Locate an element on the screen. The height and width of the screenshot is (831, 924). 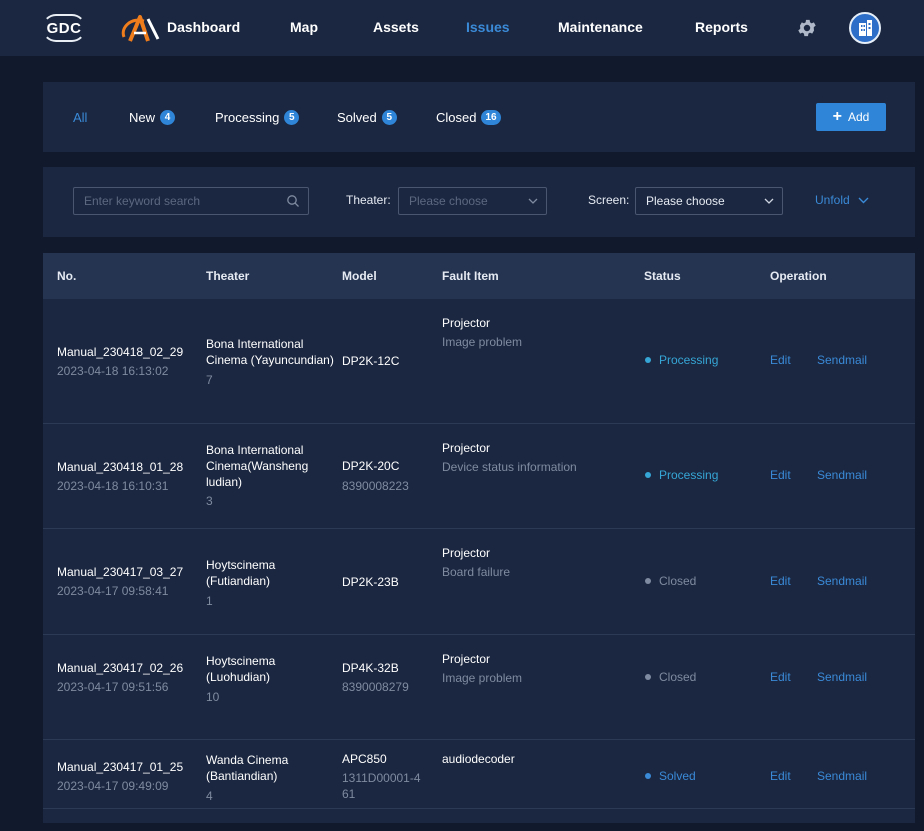
column-header-model: Model is located at coordinates (359, 276).